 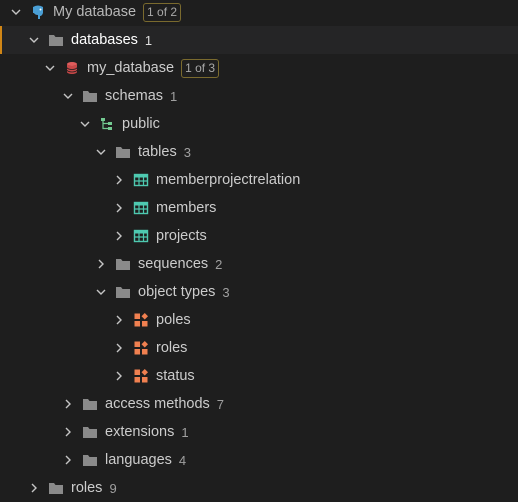 I want to click on tree-node-roles: roles 9, so click(x=259, y=488).